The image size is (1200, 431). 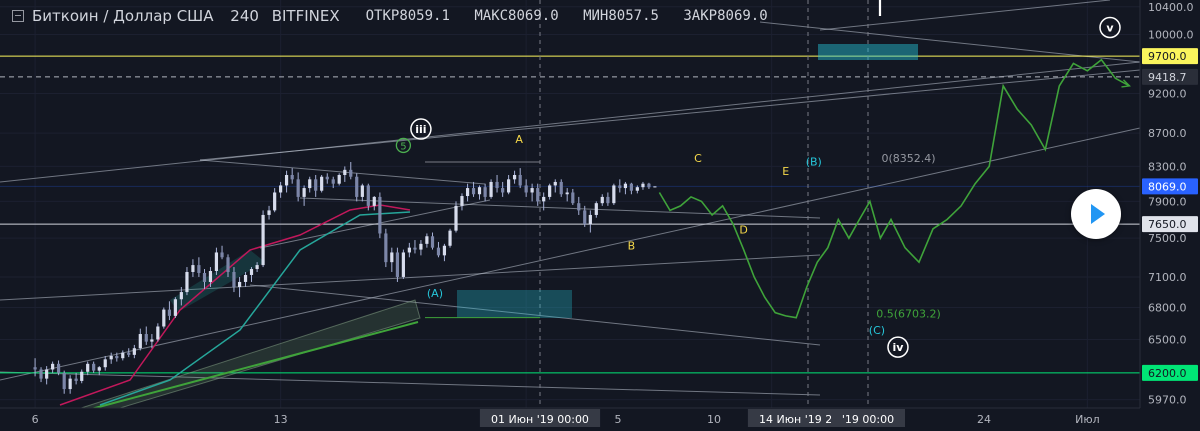 I want to click on price-axis-tick: 5970.0, so click(x=1167, y=400).